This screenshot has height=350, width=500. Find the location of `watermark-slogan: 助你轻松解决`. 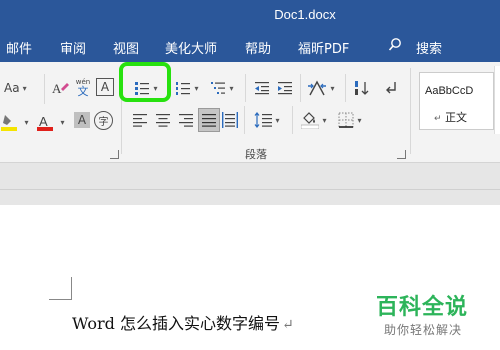

watermark-slogan: 助你轻松解决 is located at coordinates (423, 330).